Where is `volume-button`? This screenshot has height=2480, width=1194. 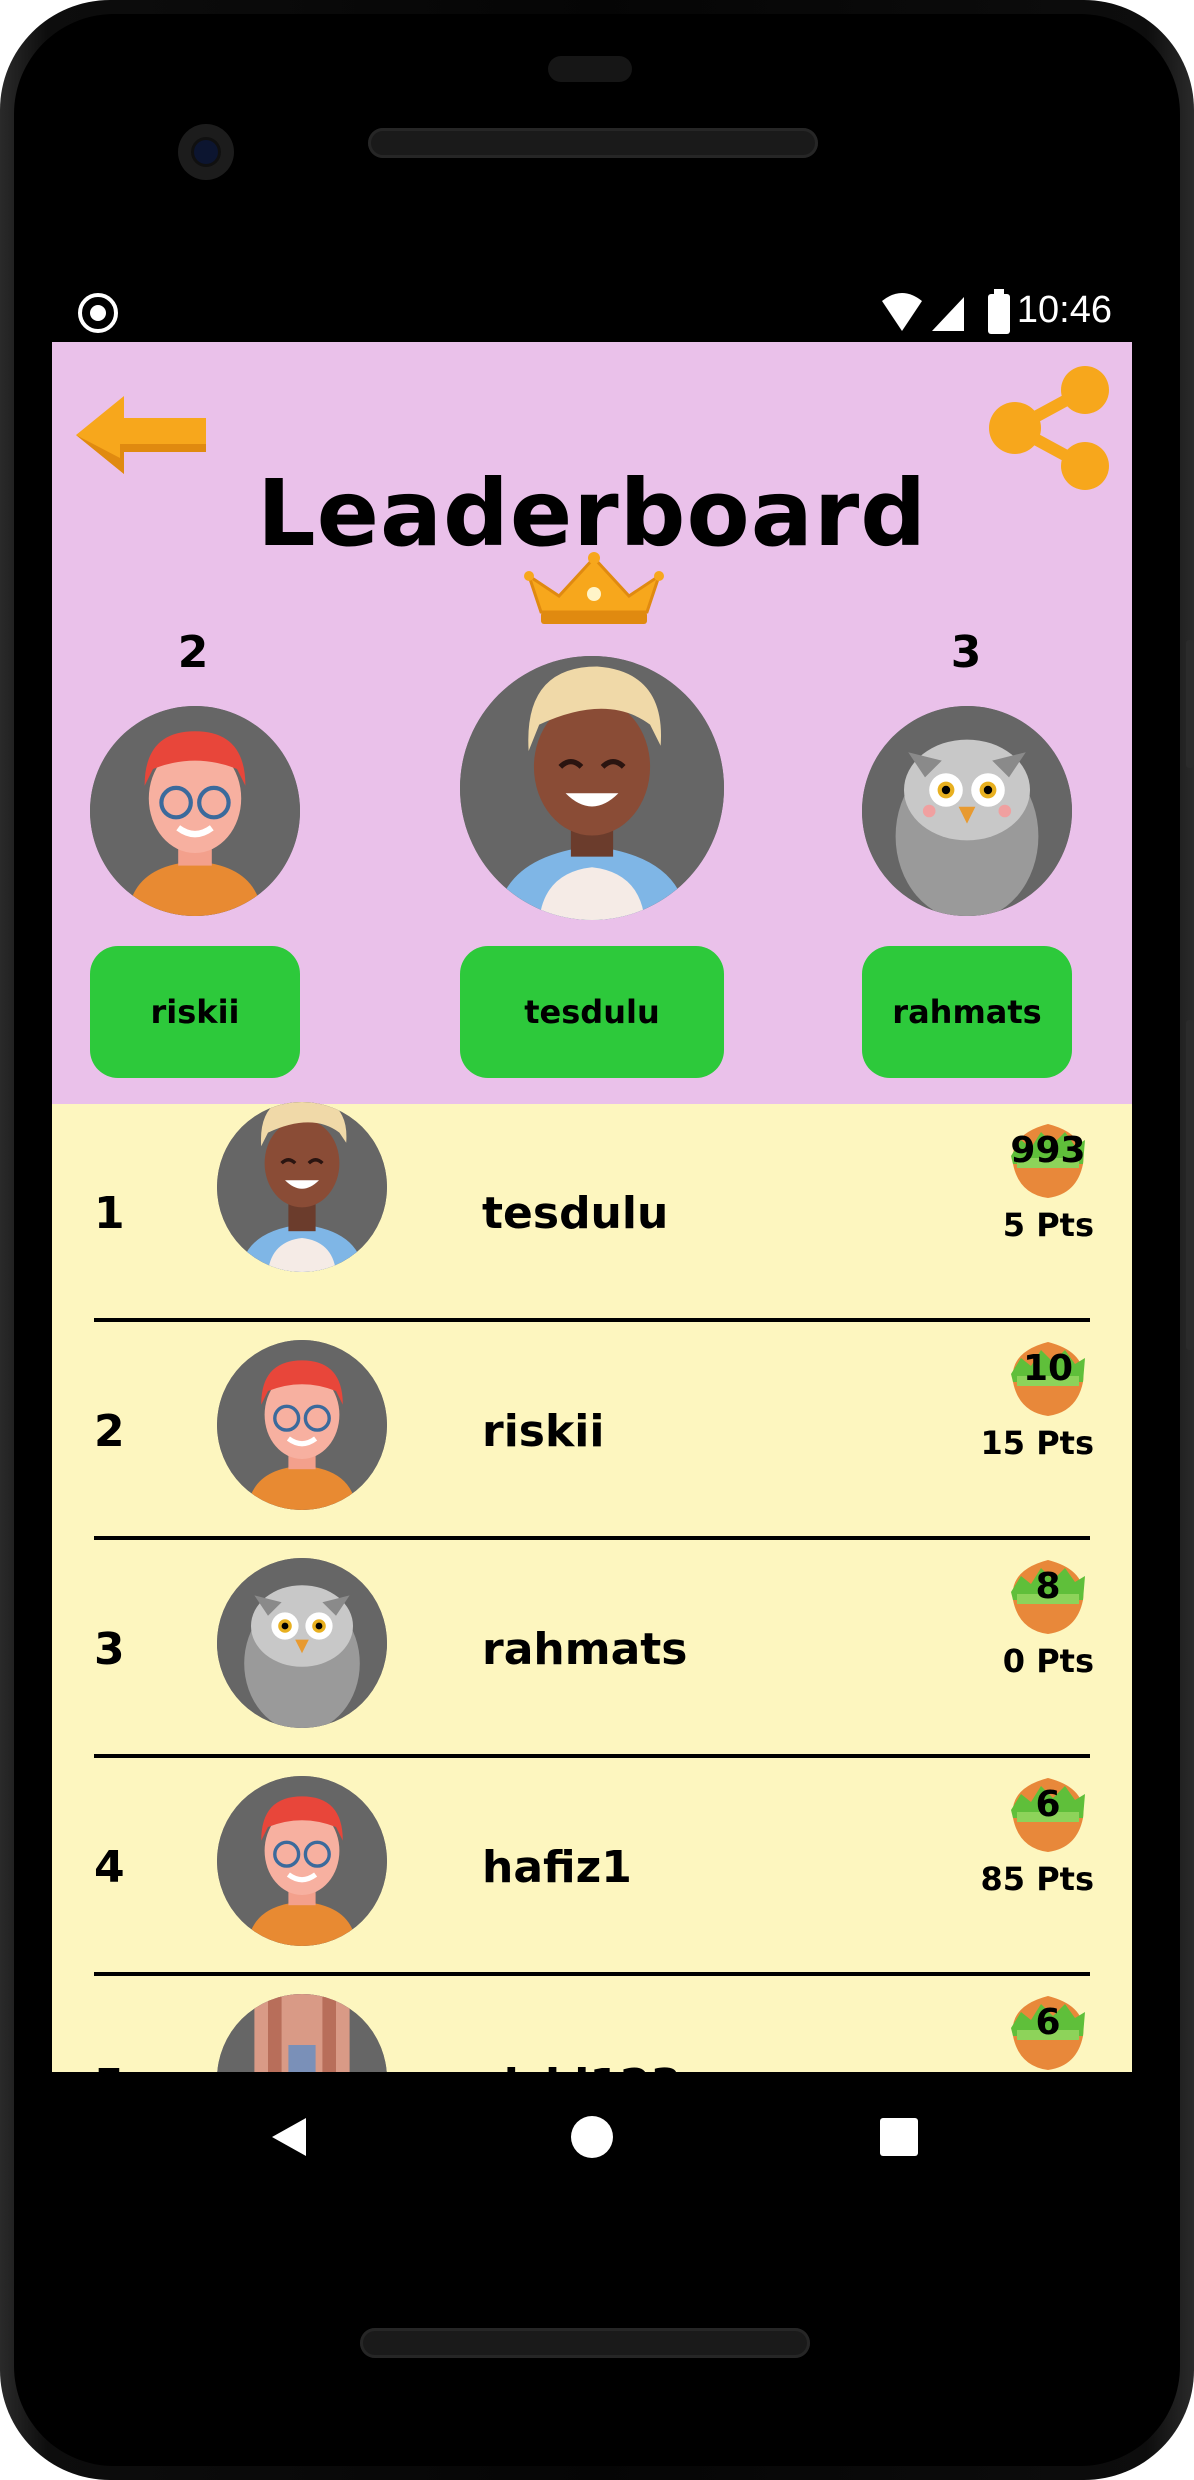
volume-button is located at coordinates (1190, 704).